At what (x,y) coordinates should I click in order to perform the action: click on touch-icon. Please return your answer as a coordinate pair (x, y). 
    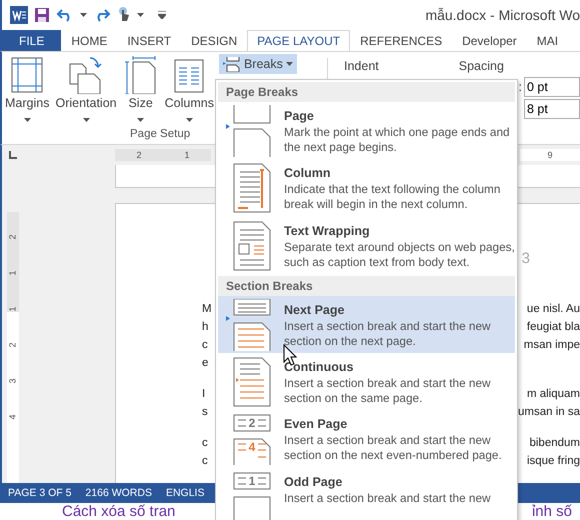
    Looking at the image, I should click on (124, 15).